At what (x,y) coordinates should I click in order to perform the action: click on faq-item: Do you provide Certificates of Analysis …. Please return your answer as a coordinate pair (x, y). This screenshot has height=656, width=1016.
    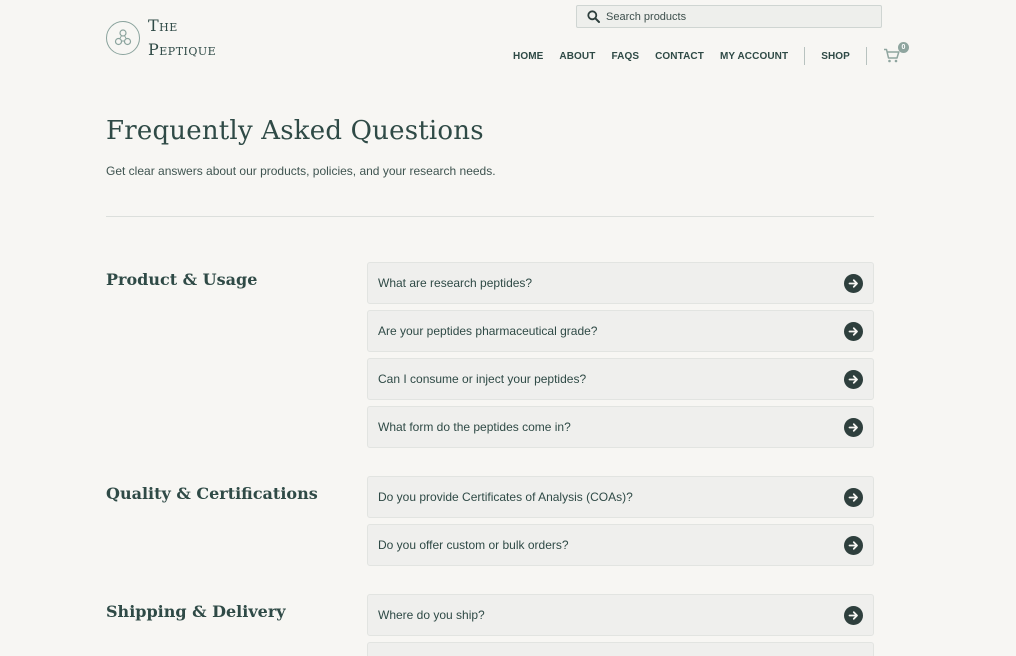
    Looking at the image, I should click on (620, 497).